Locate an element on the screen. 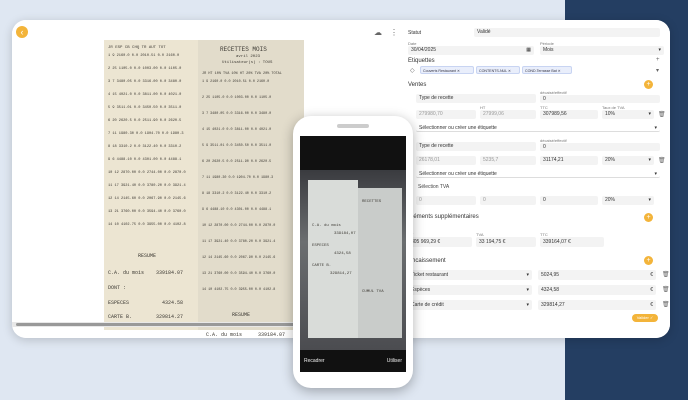  vente2-rate-select: 20% ▾ is located at coordinates (628, 160).